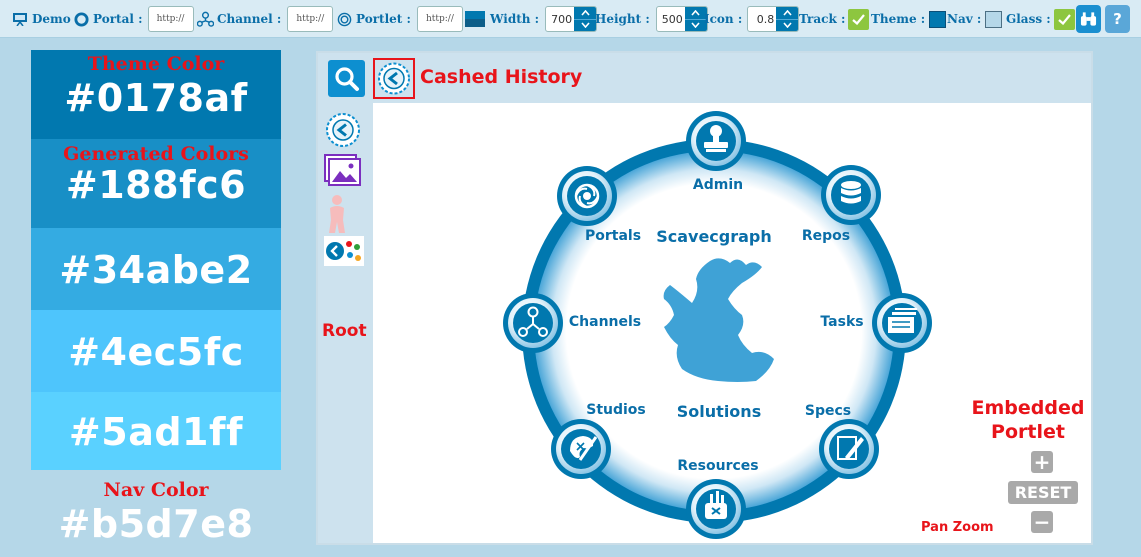  I want to click on height-group: Height : 500, so click(651, 19).